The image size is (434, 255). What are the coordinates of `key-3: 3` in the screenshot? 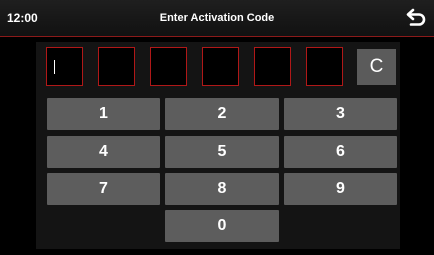 It's located at (340, 114).